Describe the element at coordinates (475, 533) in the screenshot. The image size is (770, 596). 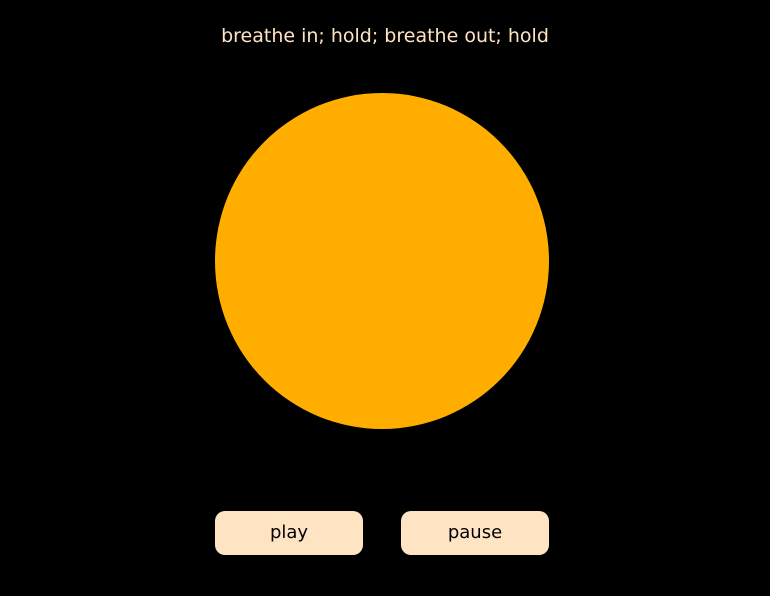
I see `pause-button: pause` at that location.